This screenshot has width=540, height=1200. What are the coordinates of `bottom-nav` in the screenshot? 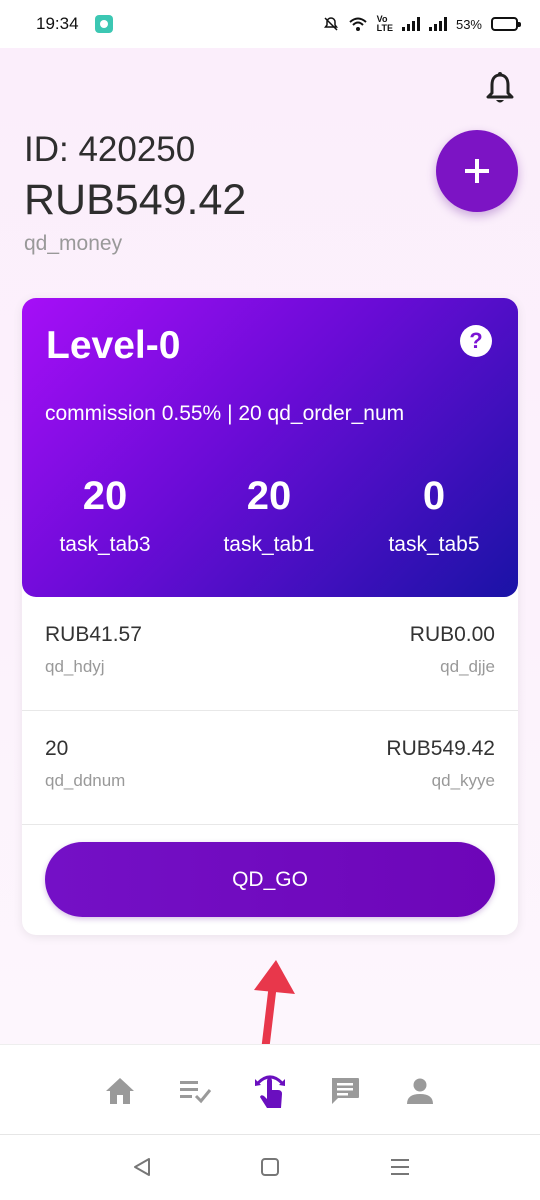 It's located at (270, 1089).